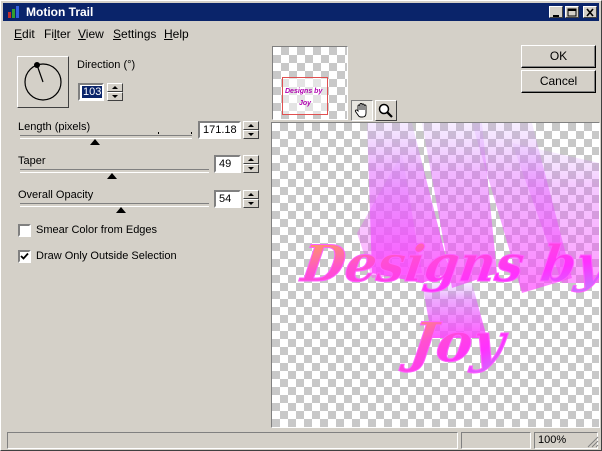 This screenshot has width=602, height=451. Describe the element at coordinates (556, 16) in the screenshot. I see `minimize-icon` at that location.